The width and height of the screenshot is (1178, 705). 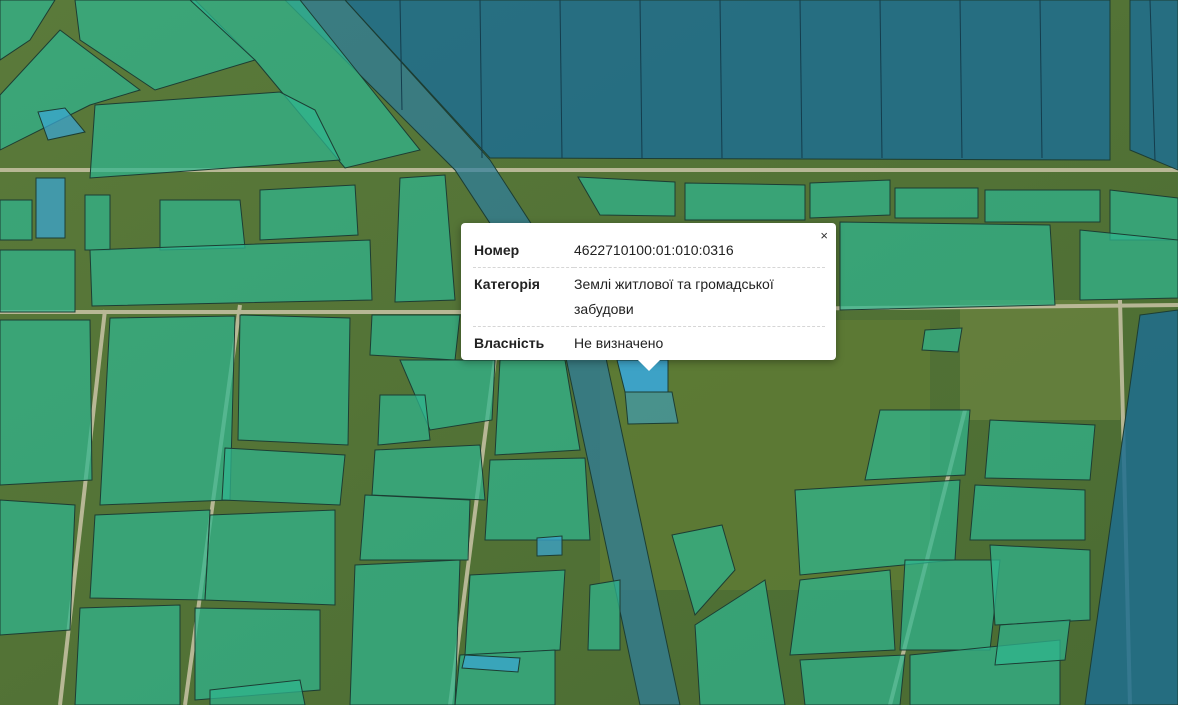 What do you see at coordinates (654, 250) in the screenshot?
I see `info-value-number: 4622710100:01:010:0316` at bounding box center [654, 250].